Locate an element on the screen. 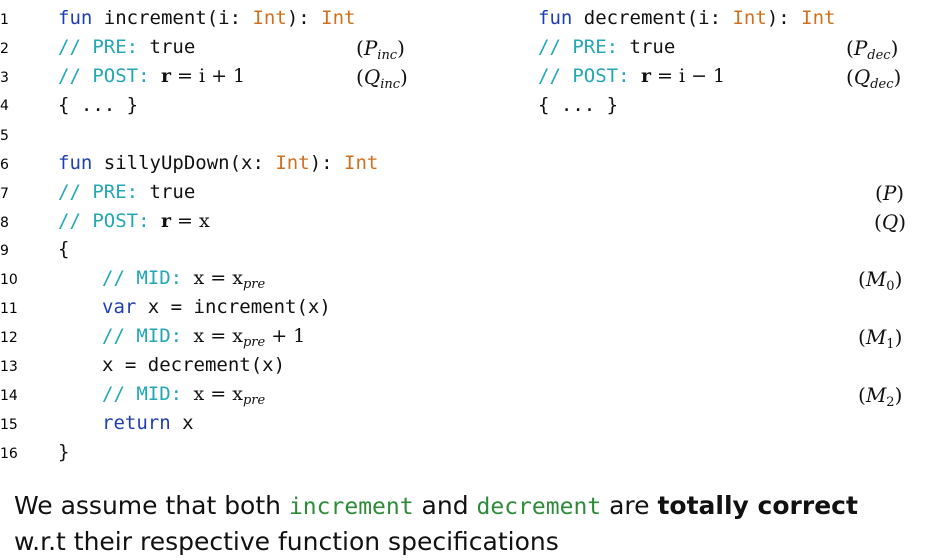 The image size is (932, 560). keyword: return is located at coordinates (136, 423).